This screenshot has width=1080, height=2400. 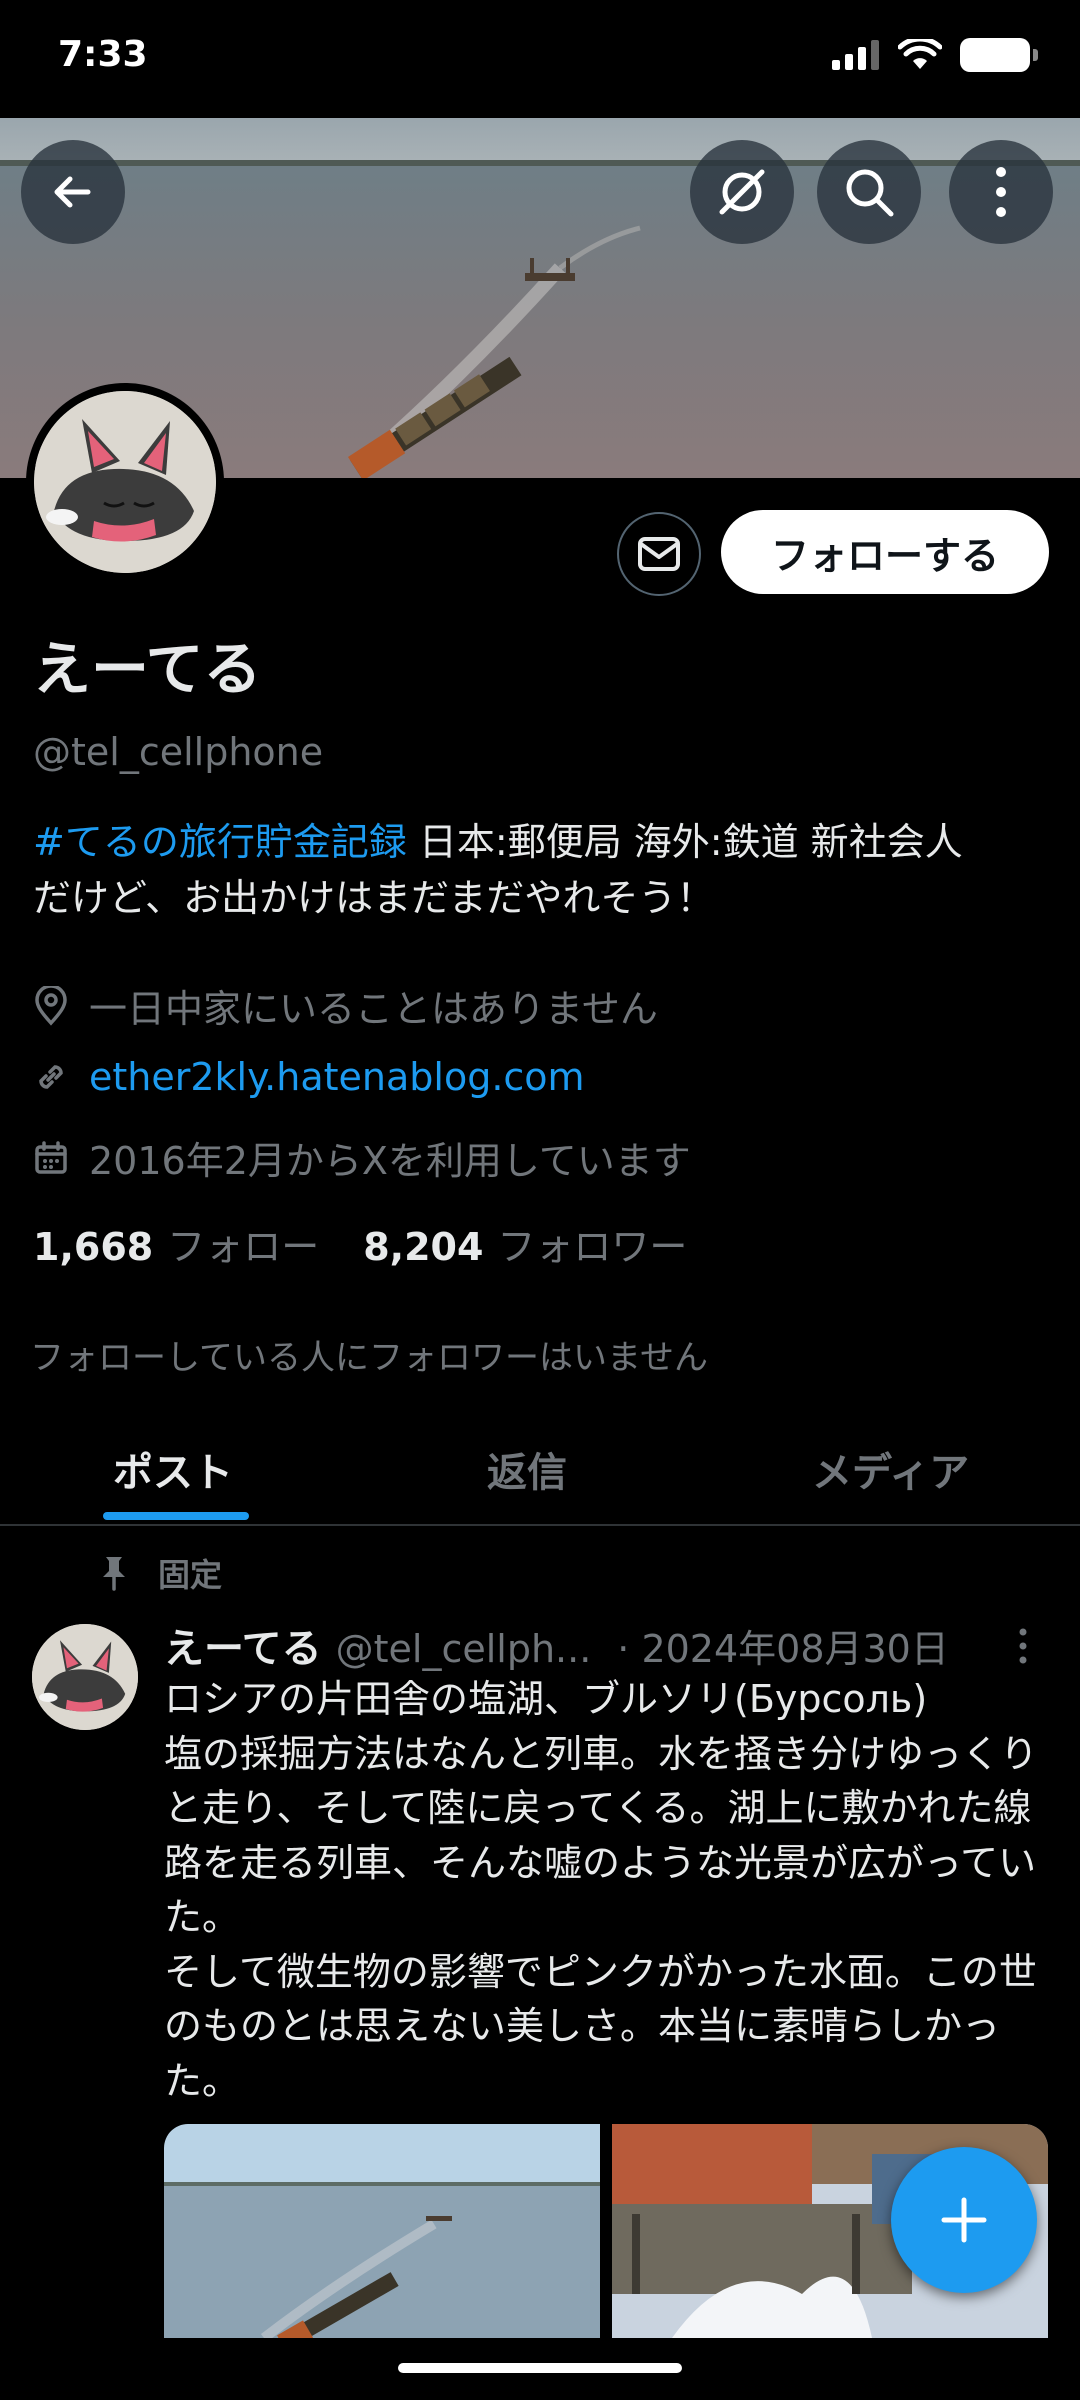 I want to click on status-icons, so click(x=935, y=55).